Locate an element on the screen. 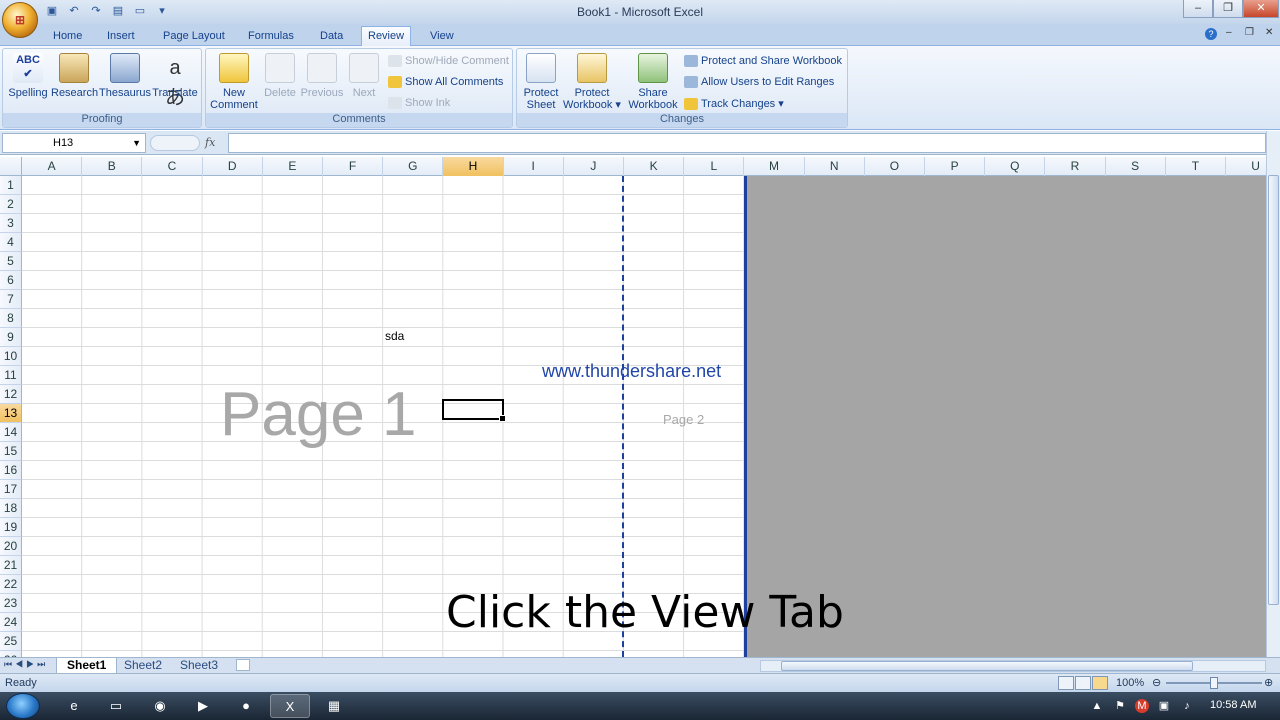  column-header-p: P is located at coordinates (955, 166).